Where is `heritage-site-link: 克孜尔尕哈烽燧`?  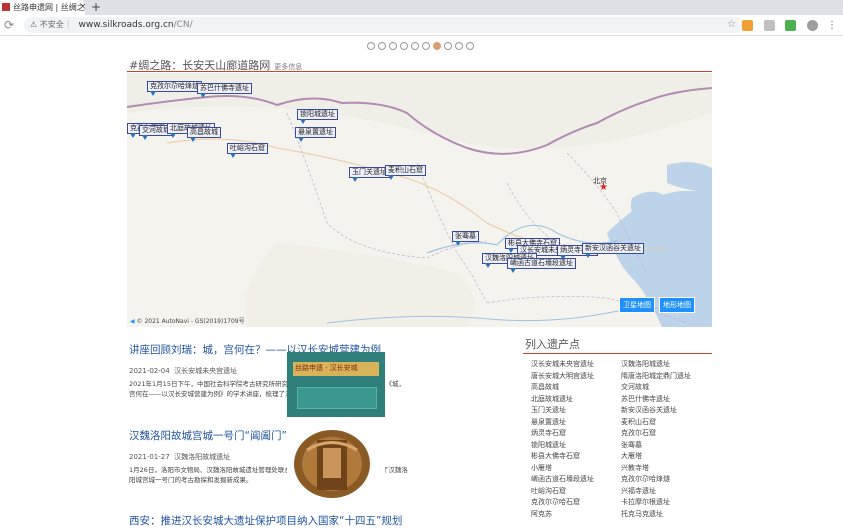 heritage-site-link: 克孜尔尕哈烽燧 is located at coordinates (645, 479).